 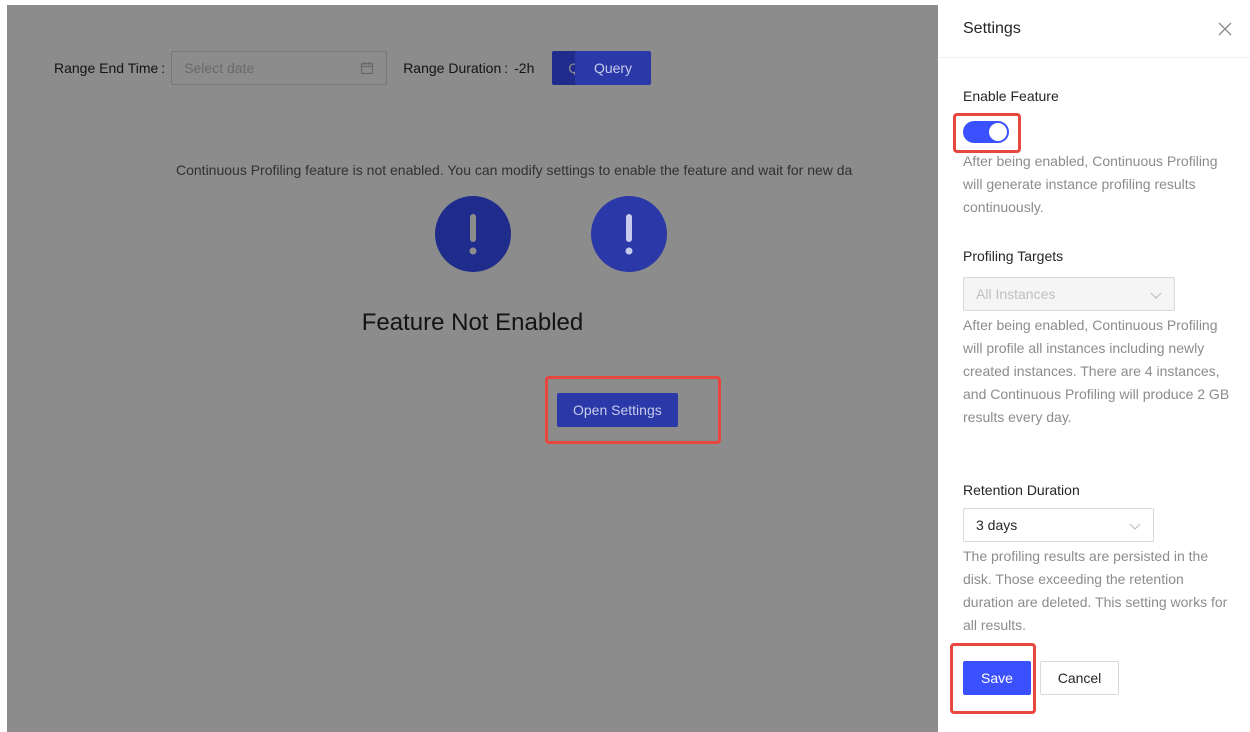 What do you see at coordinates (1016, 294) in the screenshot?
I see `profiling-targets-value: All Instances` at bounding box center [1016, 294].